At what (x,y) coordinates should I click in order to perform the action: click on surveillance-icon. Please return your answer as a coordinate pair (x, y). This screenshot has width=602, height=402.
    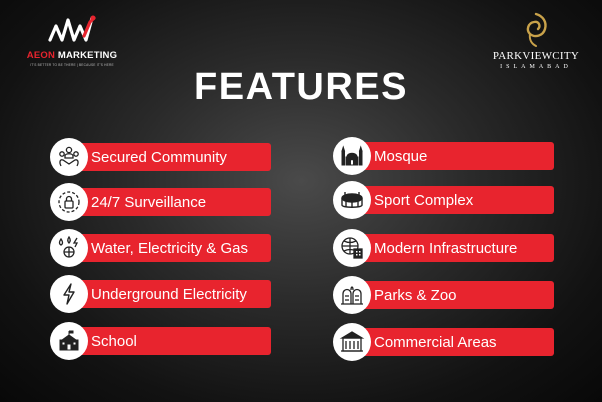
    Looking at the image, I should click on (69, 202).